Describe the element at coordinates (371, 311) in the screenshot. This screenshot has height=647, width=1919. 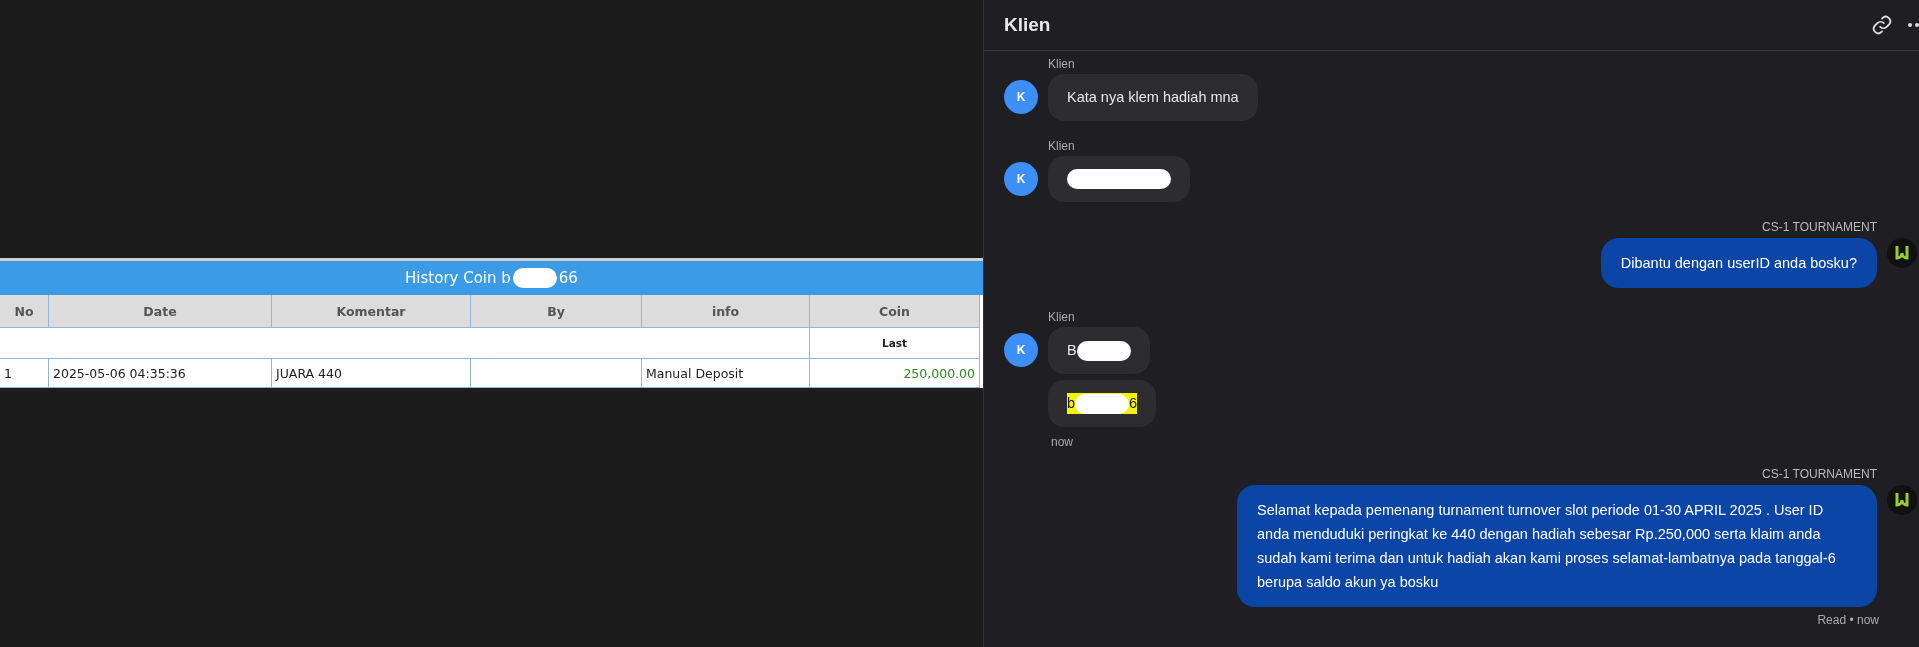
I see `column-header: Komentar` at that location.